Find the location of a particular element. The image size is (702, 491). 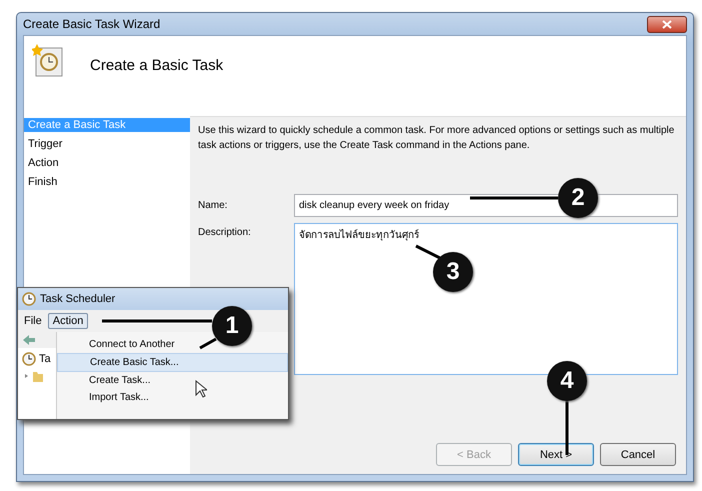

field-label: Description: is located at coordinates (225, 232).